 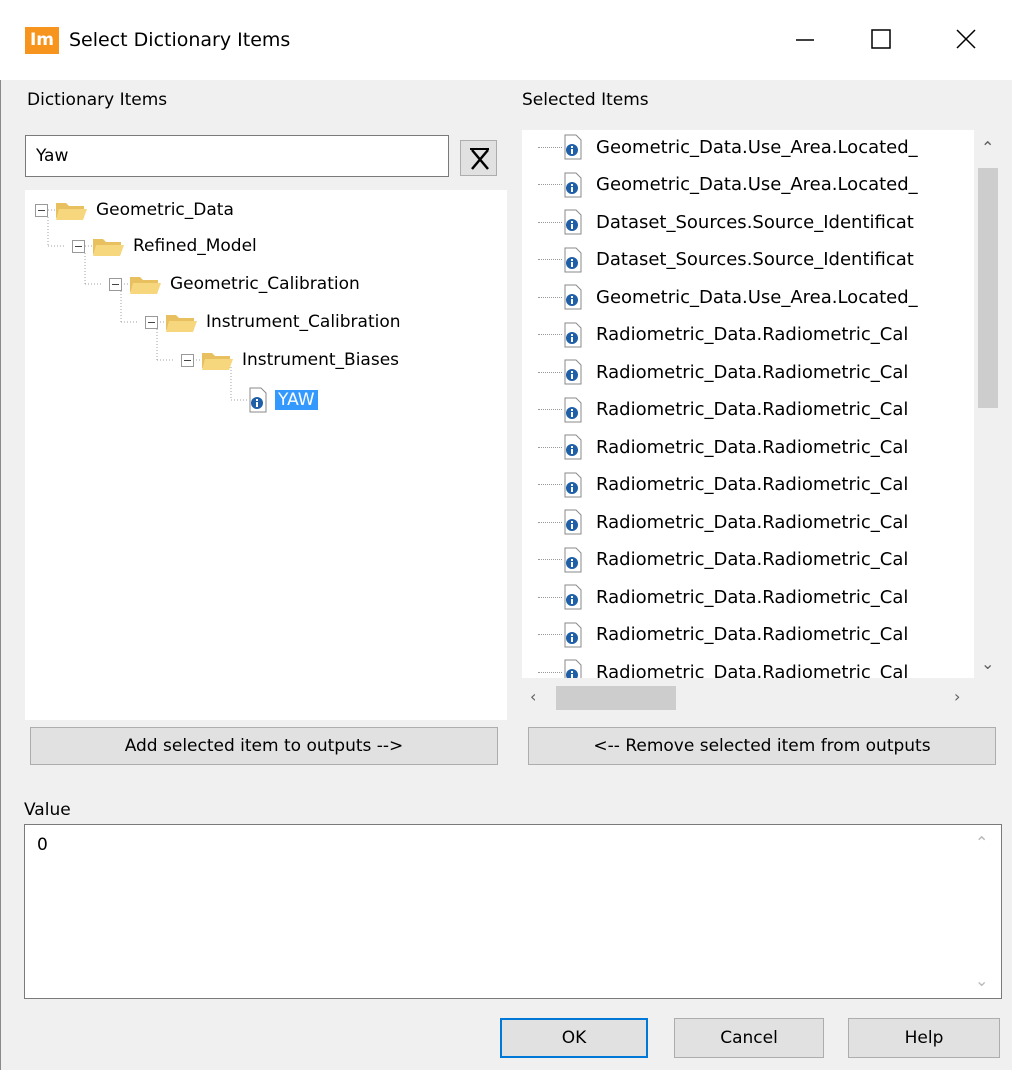 What do you see at coordinates (574, 1038) in the screenshot?
I see `ok-button: OK` at bounding box center [574, 1038].